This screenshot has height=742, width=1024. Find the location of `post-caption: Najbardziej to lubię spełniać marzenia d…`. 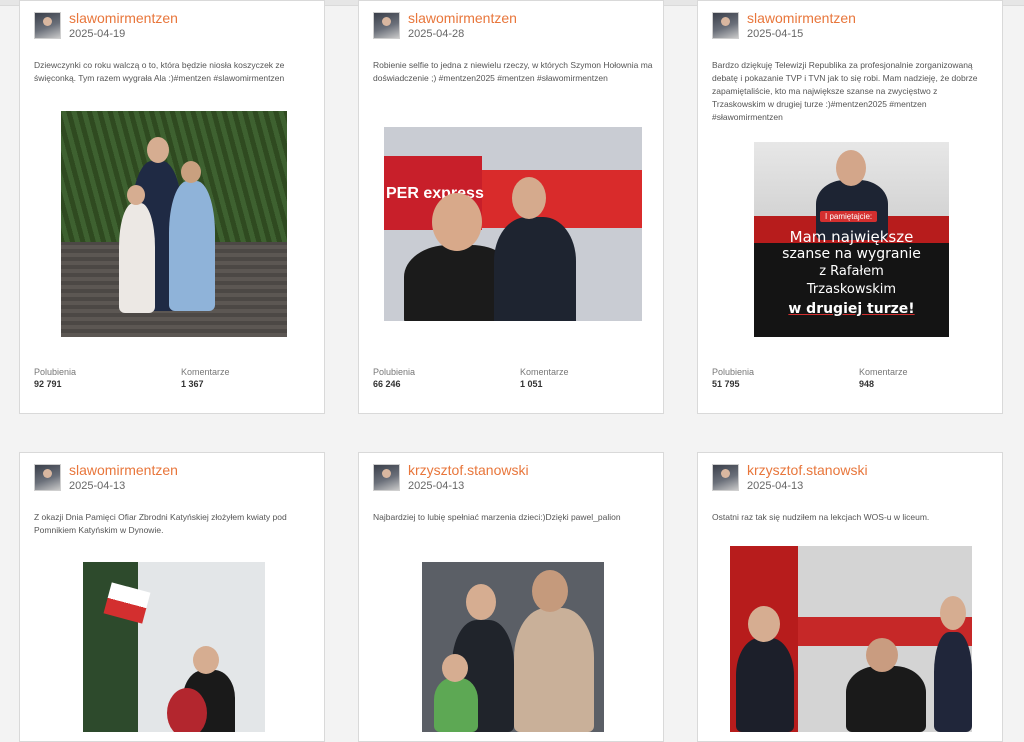

post-caption: Najbardziej to lubię spełniać marzenia d… is located at coordinates (497, 517).